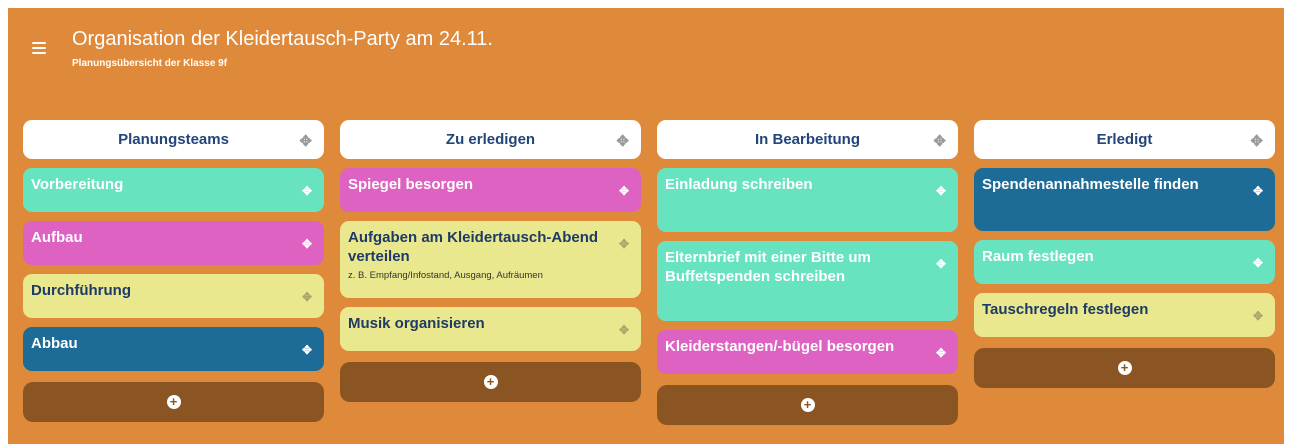  I want to click on card-title: Raum festlegen, so click(1038, 256).